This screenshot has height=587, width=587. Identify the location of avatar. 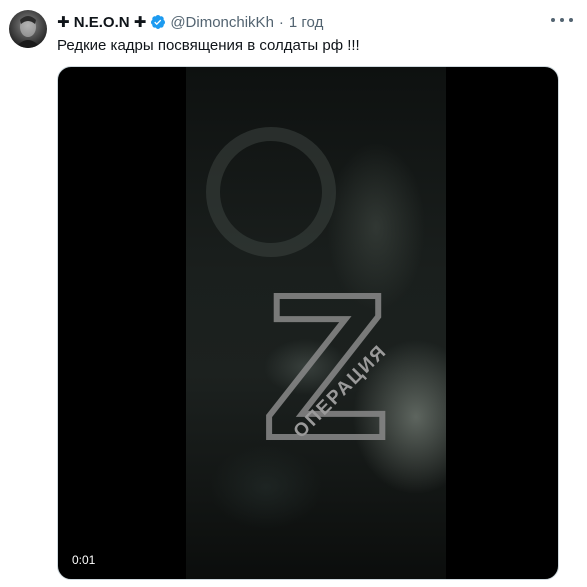
(28, 29).